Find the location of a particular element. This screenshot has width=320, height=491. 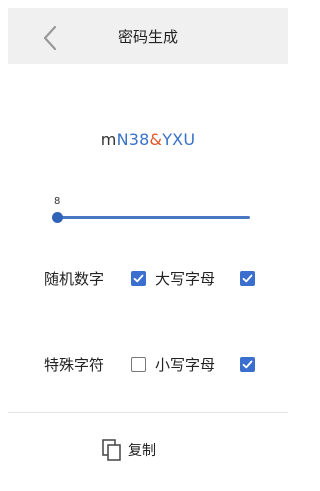

header-bar: 密码生成 is located at coordinates (148, 36).